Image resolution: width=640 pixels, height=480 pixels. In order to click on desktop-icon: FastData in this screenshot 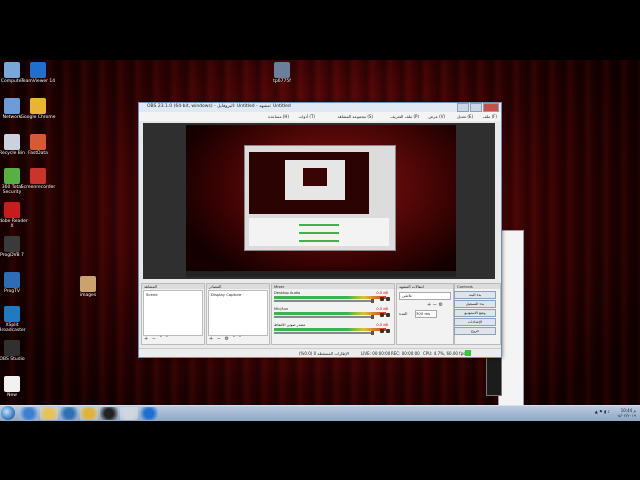, I will do `click(38, 145)`.